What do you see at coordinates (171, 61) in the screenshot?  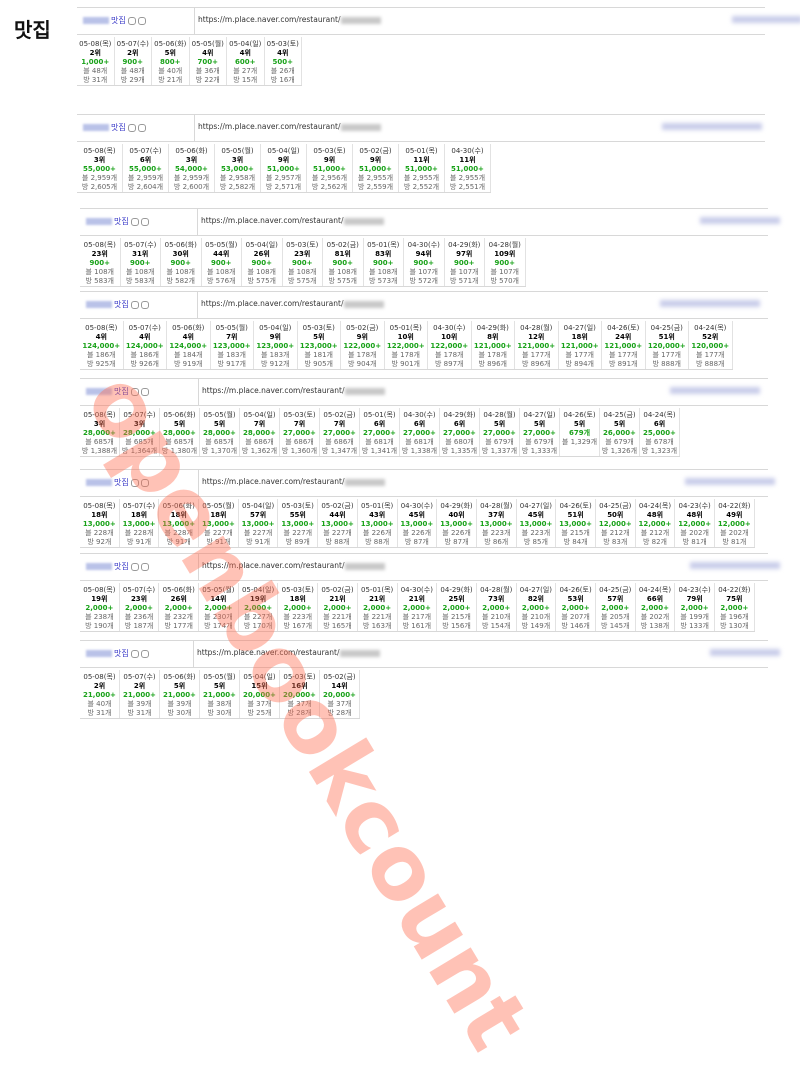 I see `daily-rank-cell: 05-06(화) 5위 800+ 블 40개 방 21개` at bounding box center [171, 61].